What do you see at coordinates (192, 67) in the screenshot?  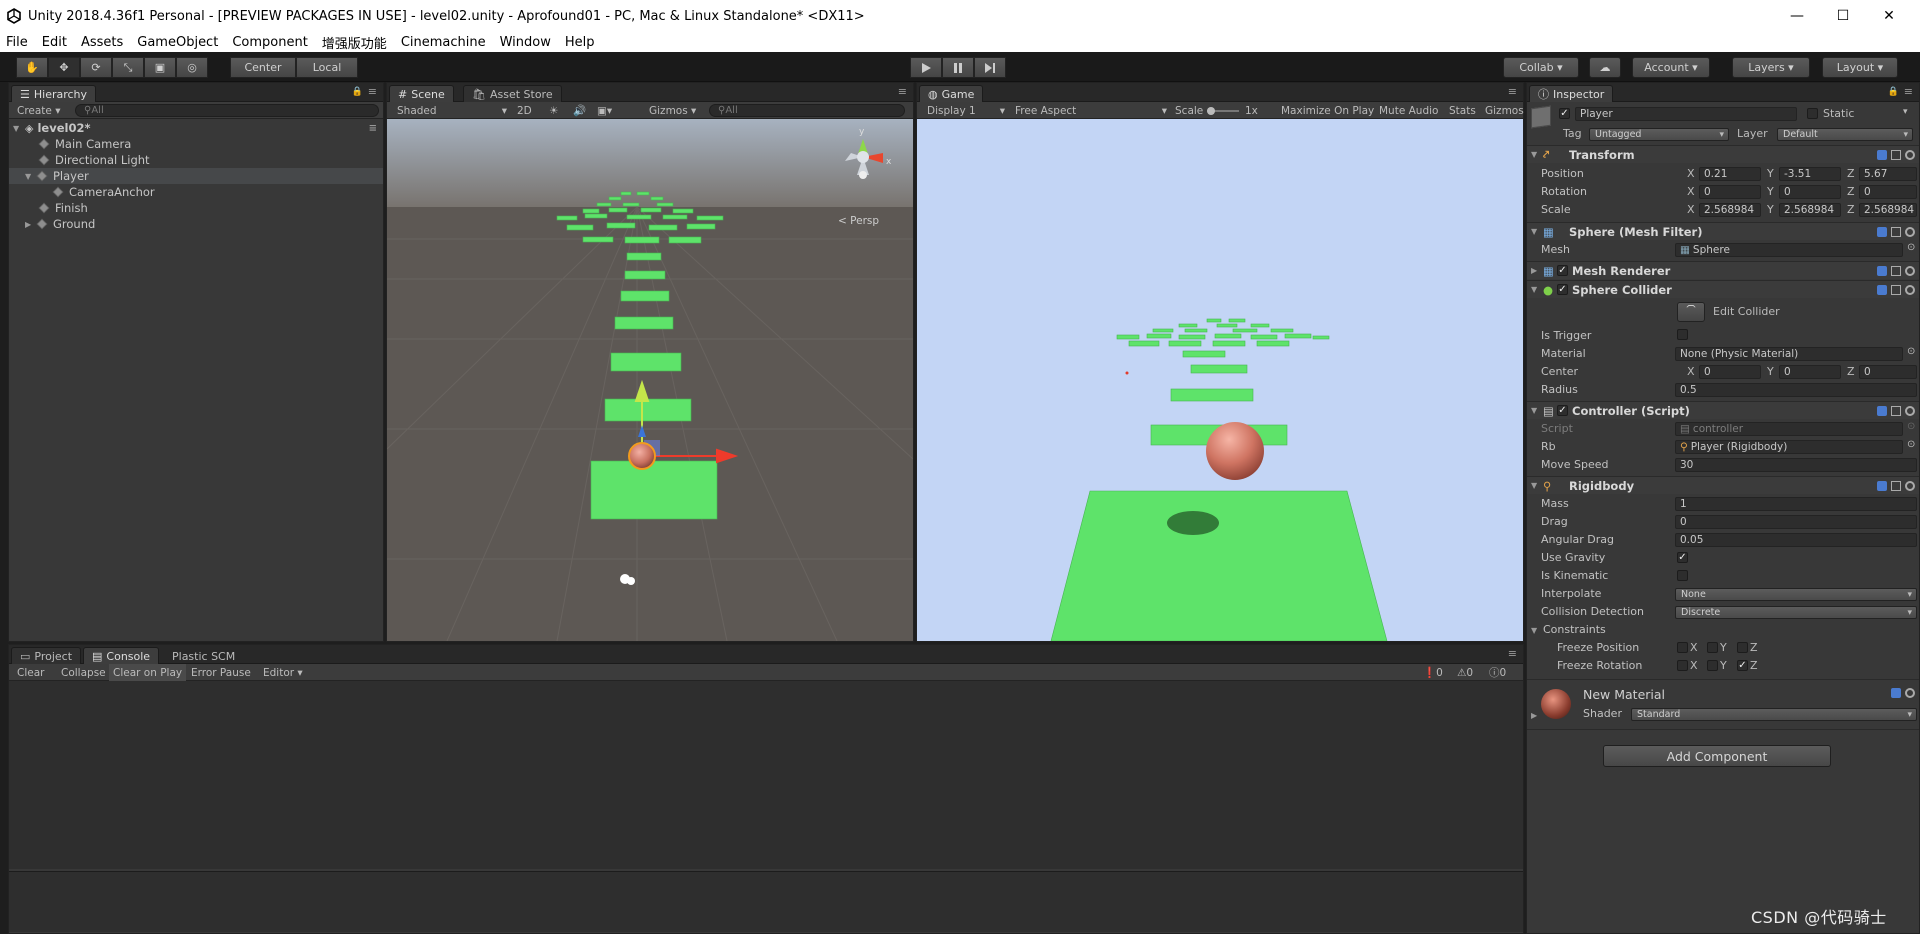 I see `transform-tool-icon: ◎` at bounding box center [192, 67].